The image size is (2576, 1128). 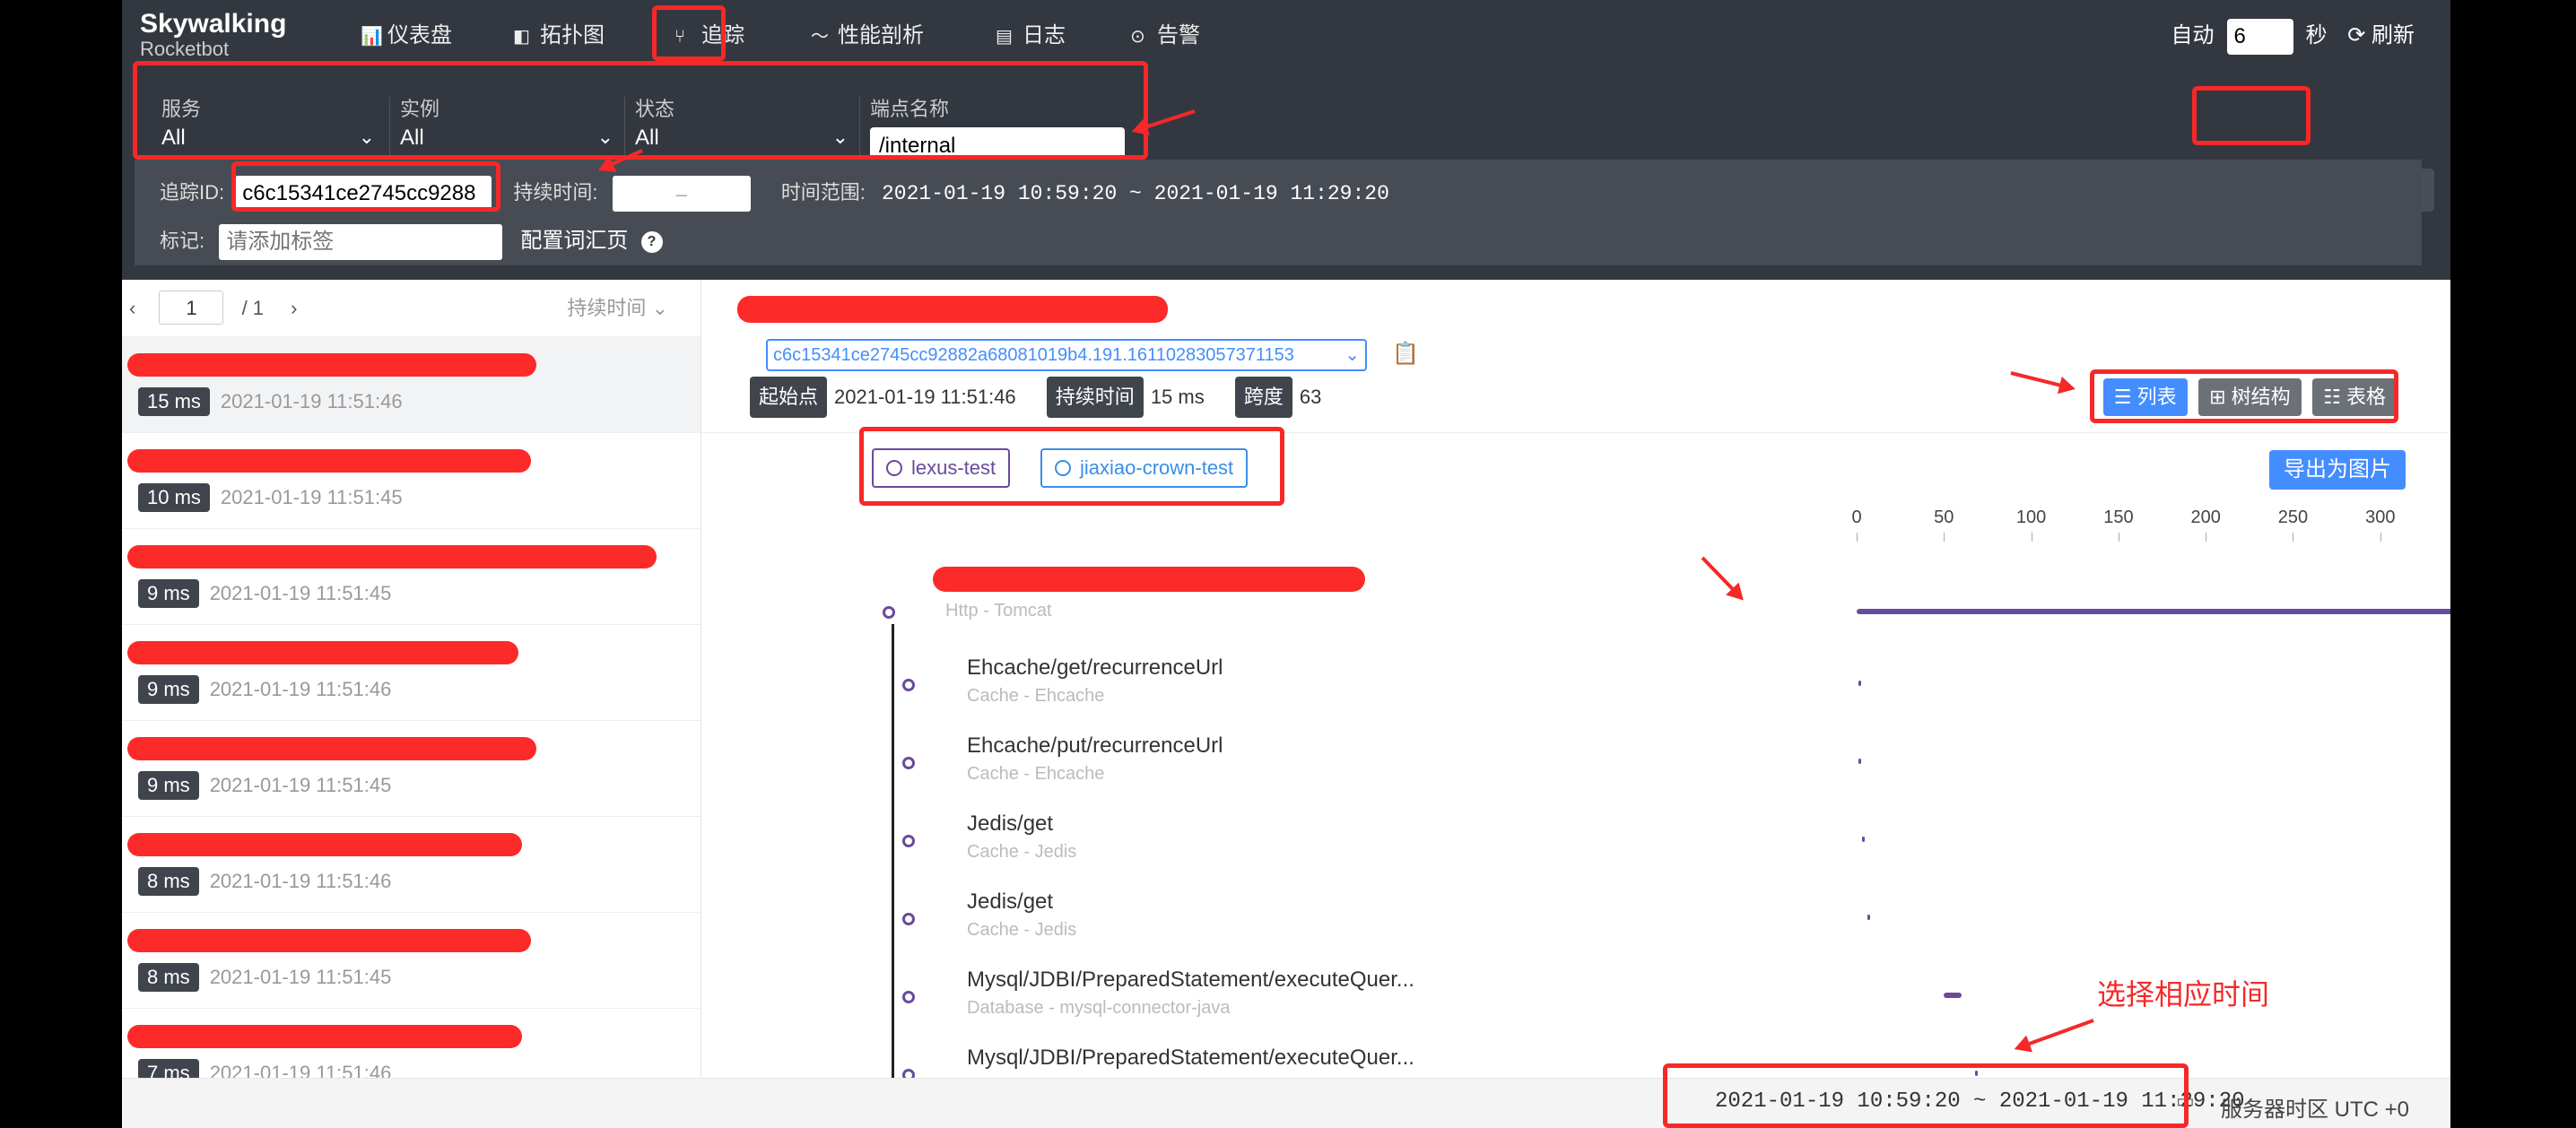 What do you see at coordinates (2150, 525) in the screenshot?
I see `timeline-axis: 050100150200250300350` at bounding box center [2150, 525].